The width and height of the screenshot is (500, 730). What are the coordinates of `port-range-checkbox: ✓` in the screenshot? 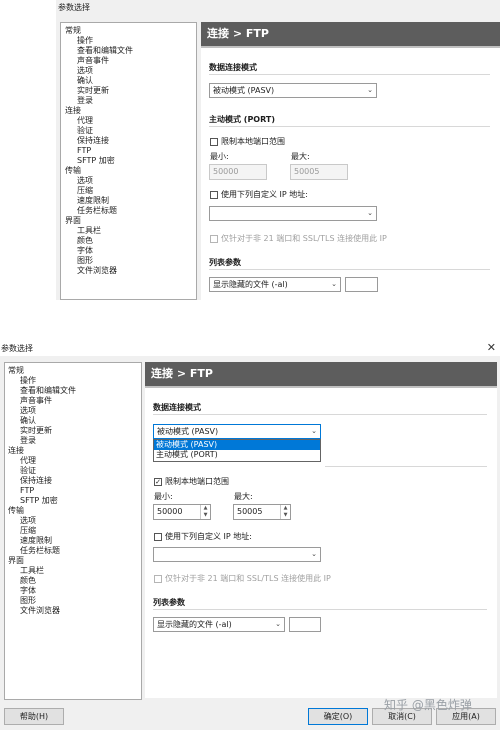 It's located at (158, 482).